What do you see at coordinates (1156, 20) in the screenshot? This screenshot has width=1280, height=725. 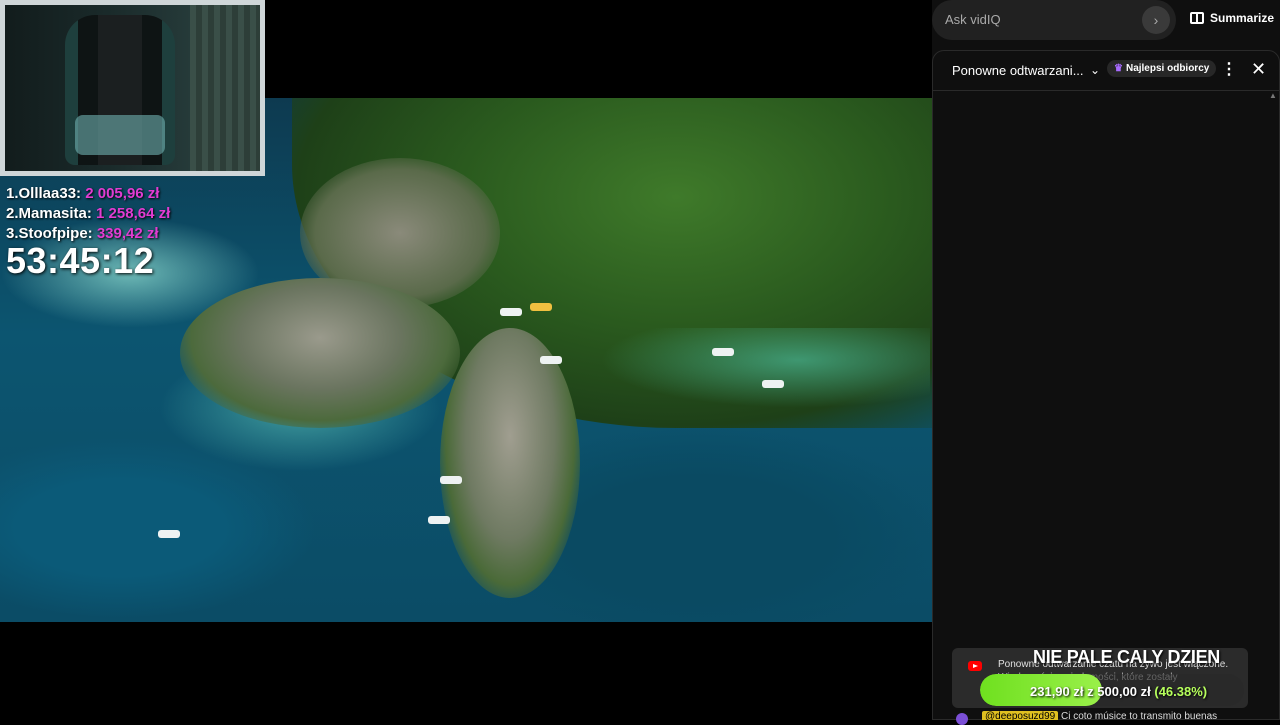 I see `ask-vidiq-submit-button: ›` at bounding box center [1156, 20].